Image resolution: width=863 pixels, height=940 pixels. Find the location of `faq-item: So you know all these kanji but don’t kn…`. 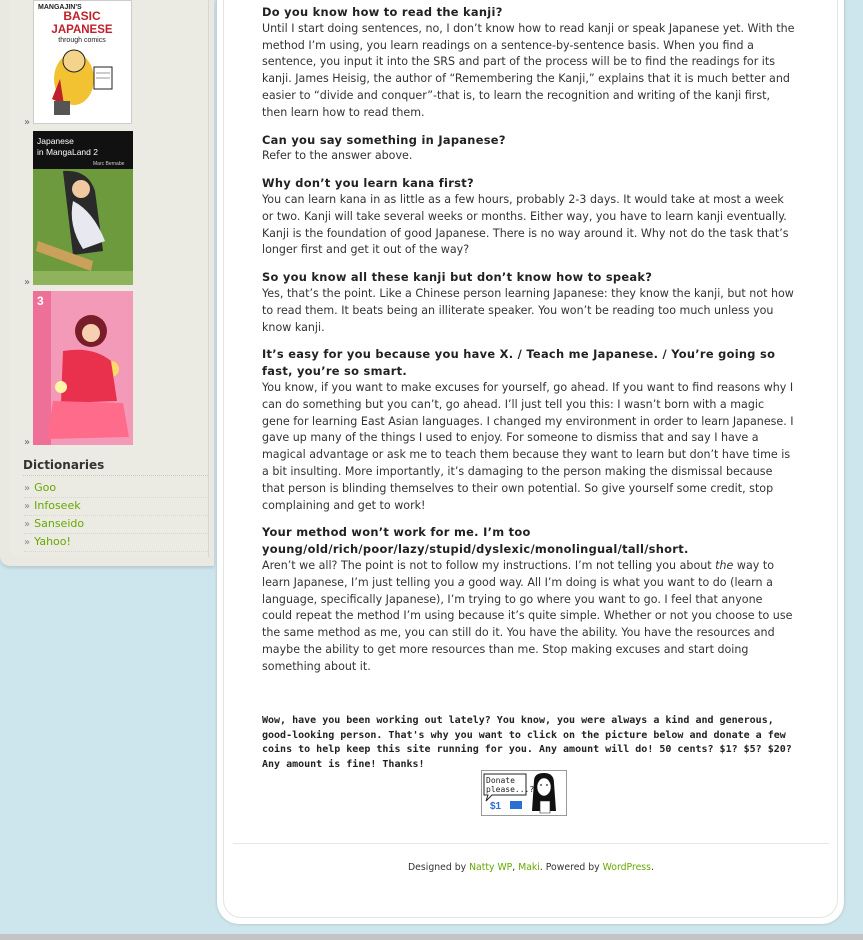

faq-item: So you know all these kanji but don’t kn… is located at coordinates (528, 302).